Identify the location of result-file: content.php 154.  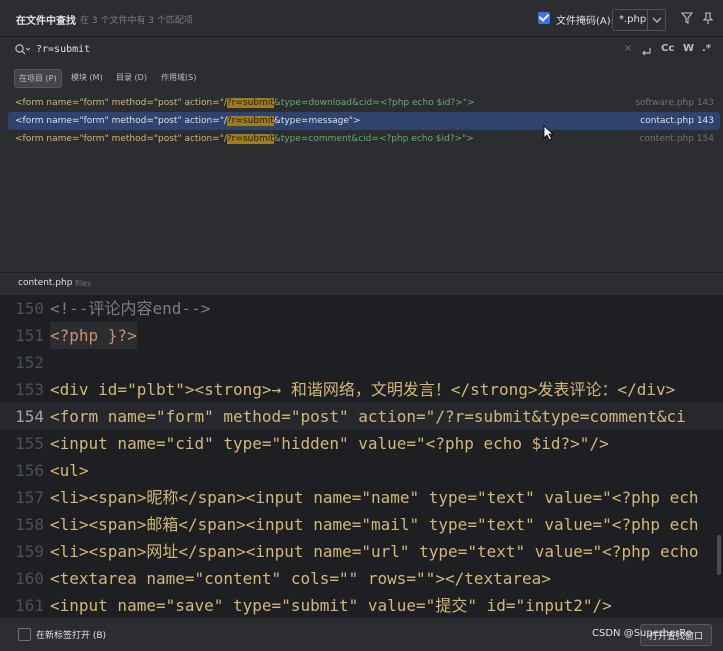
(677, 139).